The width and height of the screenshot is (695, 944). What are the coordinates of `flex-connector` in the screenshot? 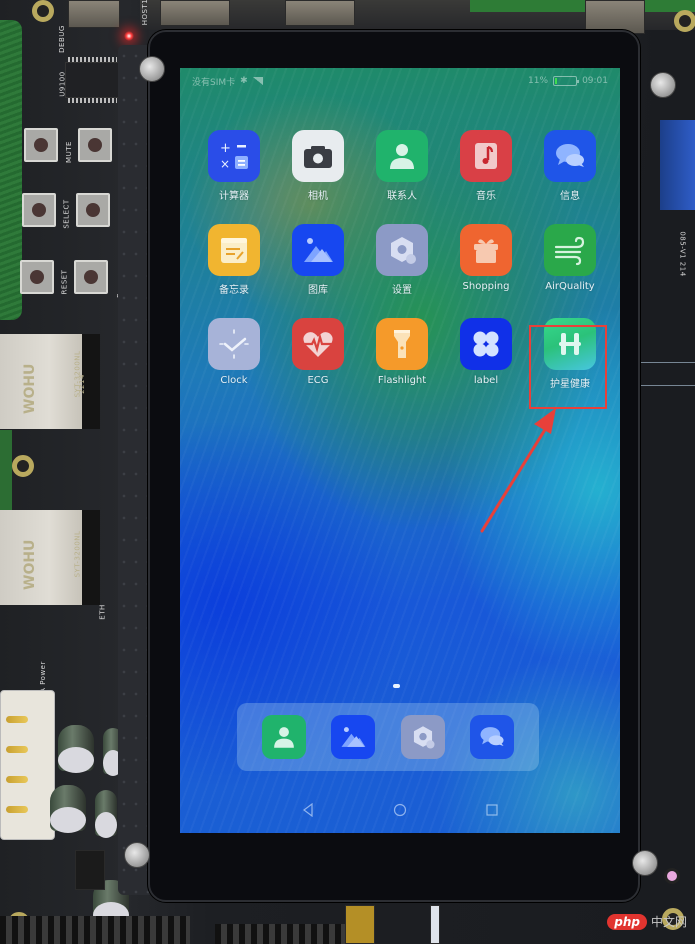 It's located at (360, 924).